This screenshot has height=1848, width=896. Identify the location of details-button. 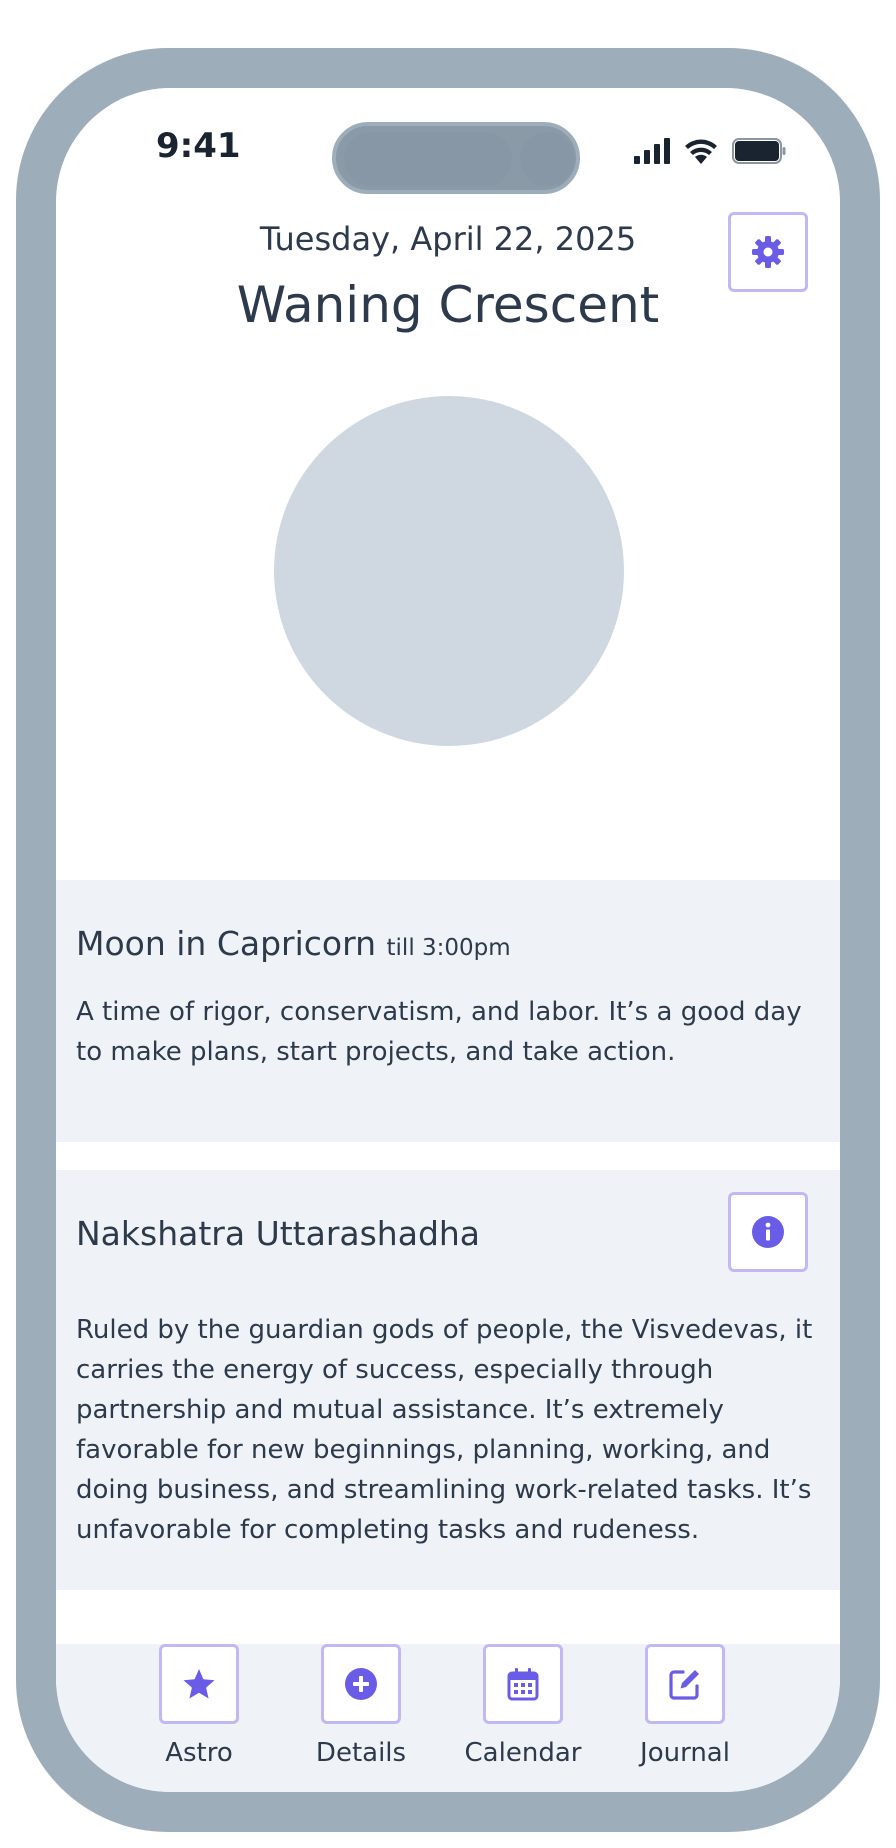
(361, 1684).